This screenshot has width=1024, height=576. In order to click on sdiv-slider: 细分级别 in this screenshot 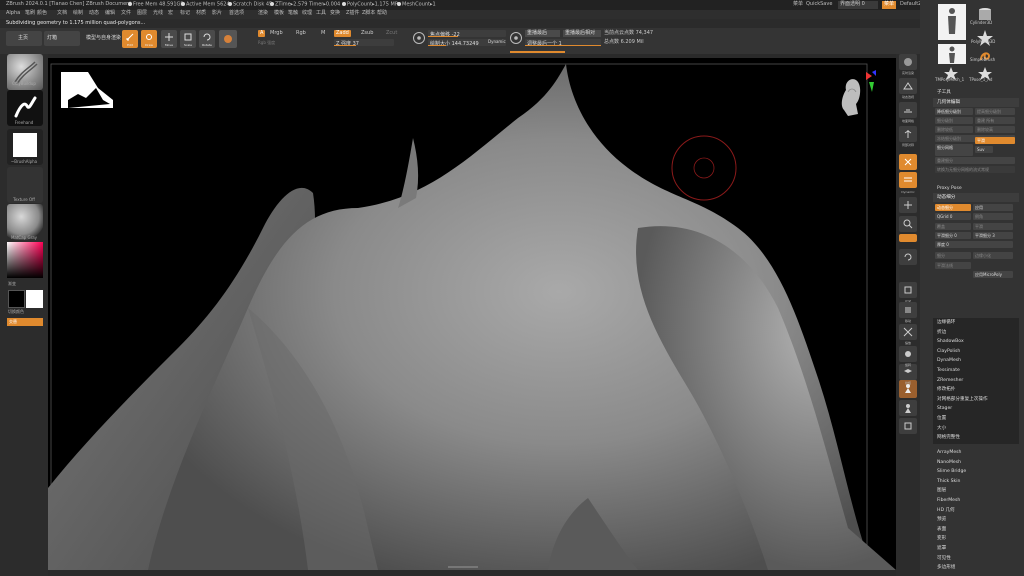, I will do `click(954, 120)`.